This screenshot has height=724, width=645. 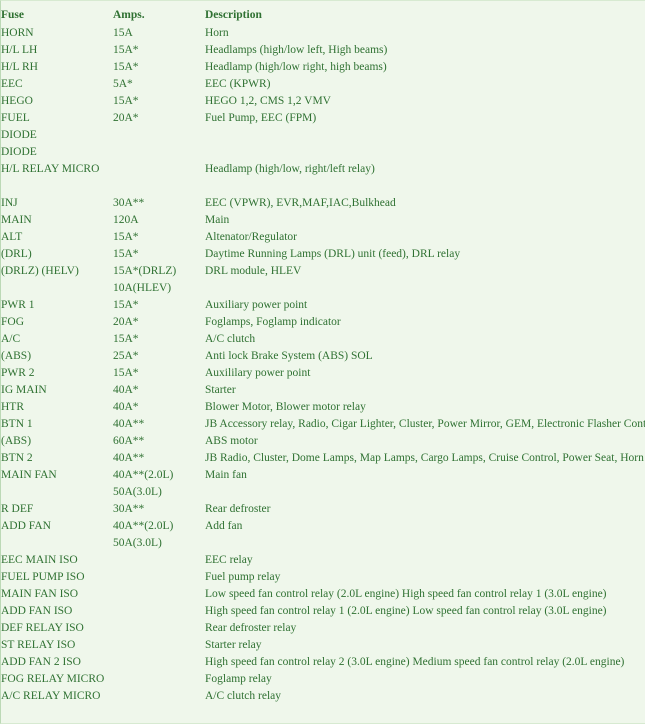 I want to click on cell-description: Foglamp relay, so click(x=238, y=679).